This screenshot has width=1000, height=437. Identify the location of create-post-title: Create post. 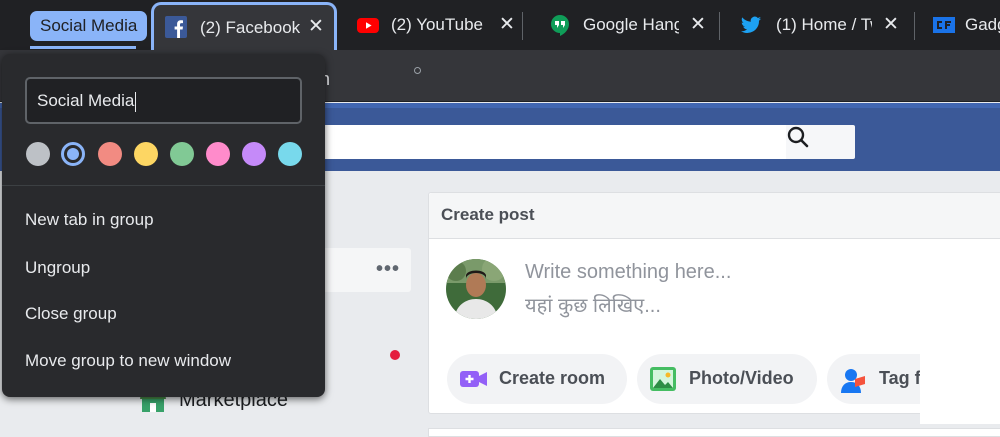
(488, 214).